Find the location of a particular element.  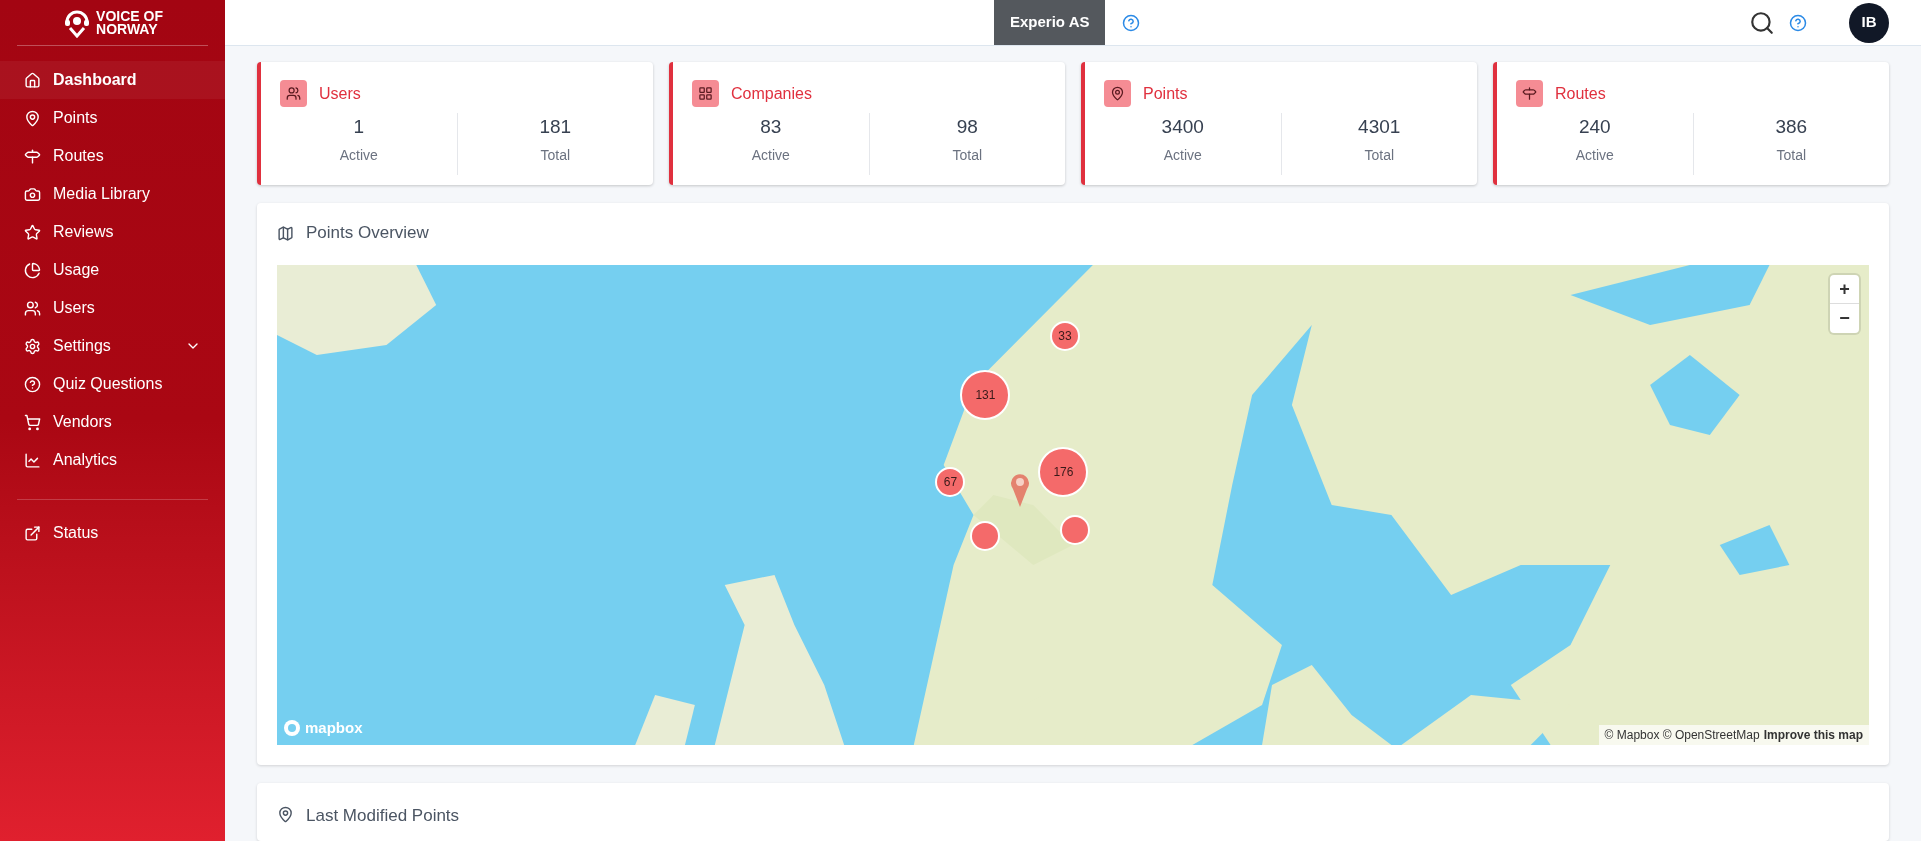

stat-value: 386 is located at coordinates (1791, 127).